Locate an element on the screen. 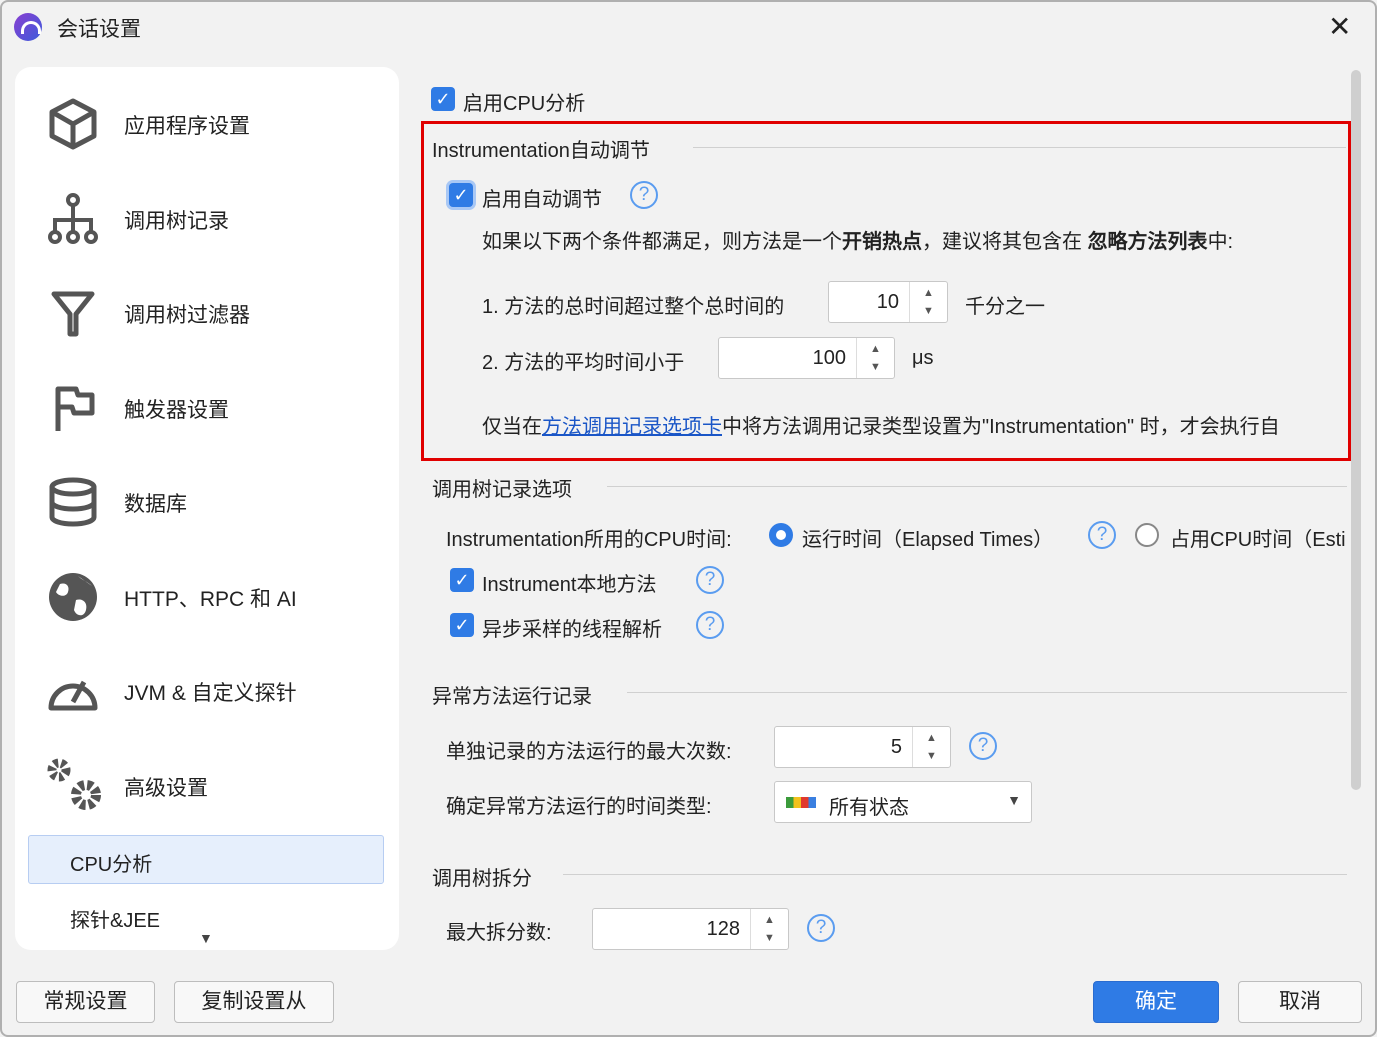 The image size is (1377, 1037). note-text: 中将方法调用记录类型设置为"Instrumentation" 时，才会执行自 is located at coordinates (1001, 427).